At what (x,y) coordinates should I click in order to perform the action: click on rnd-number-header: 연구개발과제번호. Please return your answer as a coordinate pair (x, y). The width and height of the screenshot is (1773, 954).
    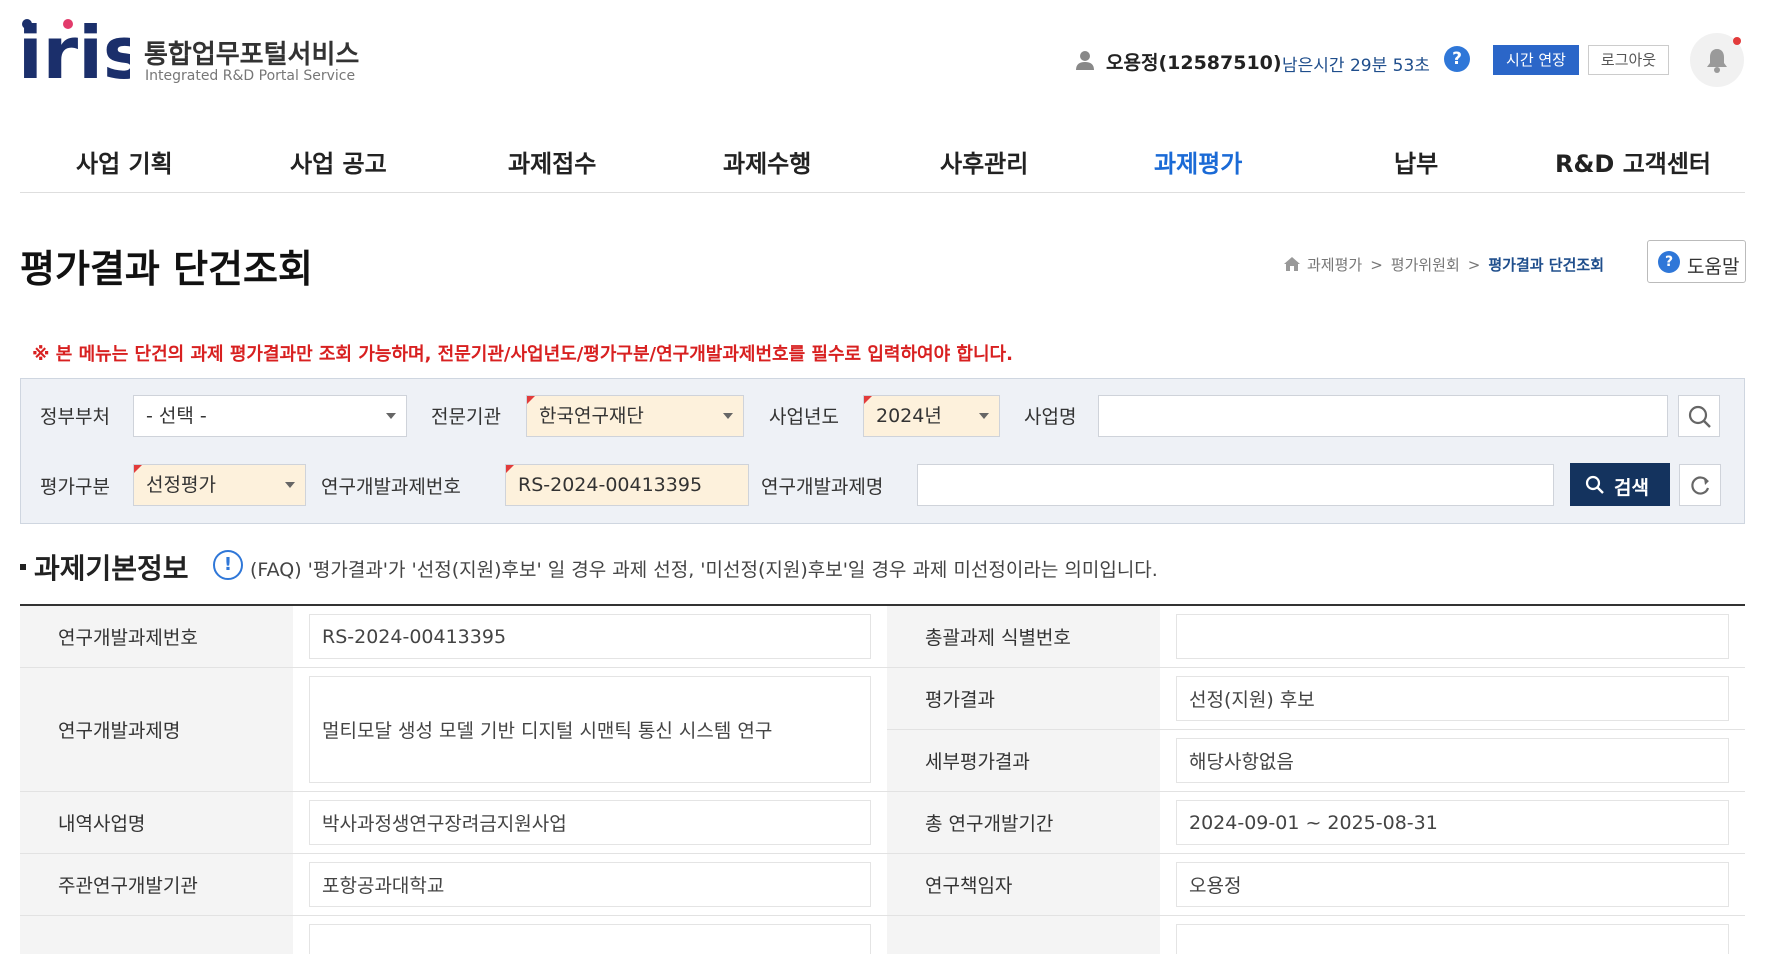
    Looking at the image, I should click on (156, 637).